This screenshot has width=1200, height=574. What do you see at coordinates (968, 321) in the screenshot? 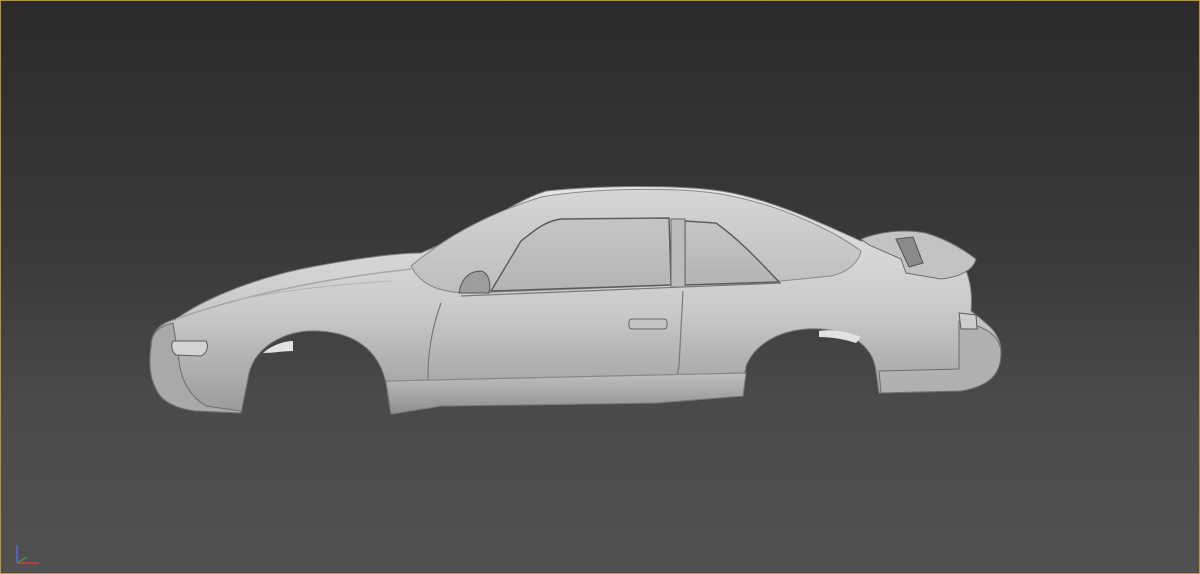
I see `taillight` at bounding box center [968, 321].